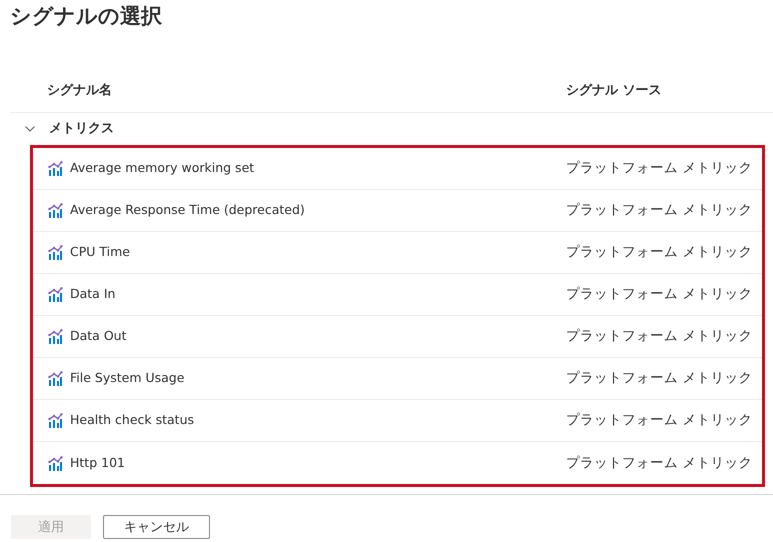  What do you see at coordinates (81, 129) in the screenshot?
I see `group-label: メトリクス` at bounding box center [81, 129].